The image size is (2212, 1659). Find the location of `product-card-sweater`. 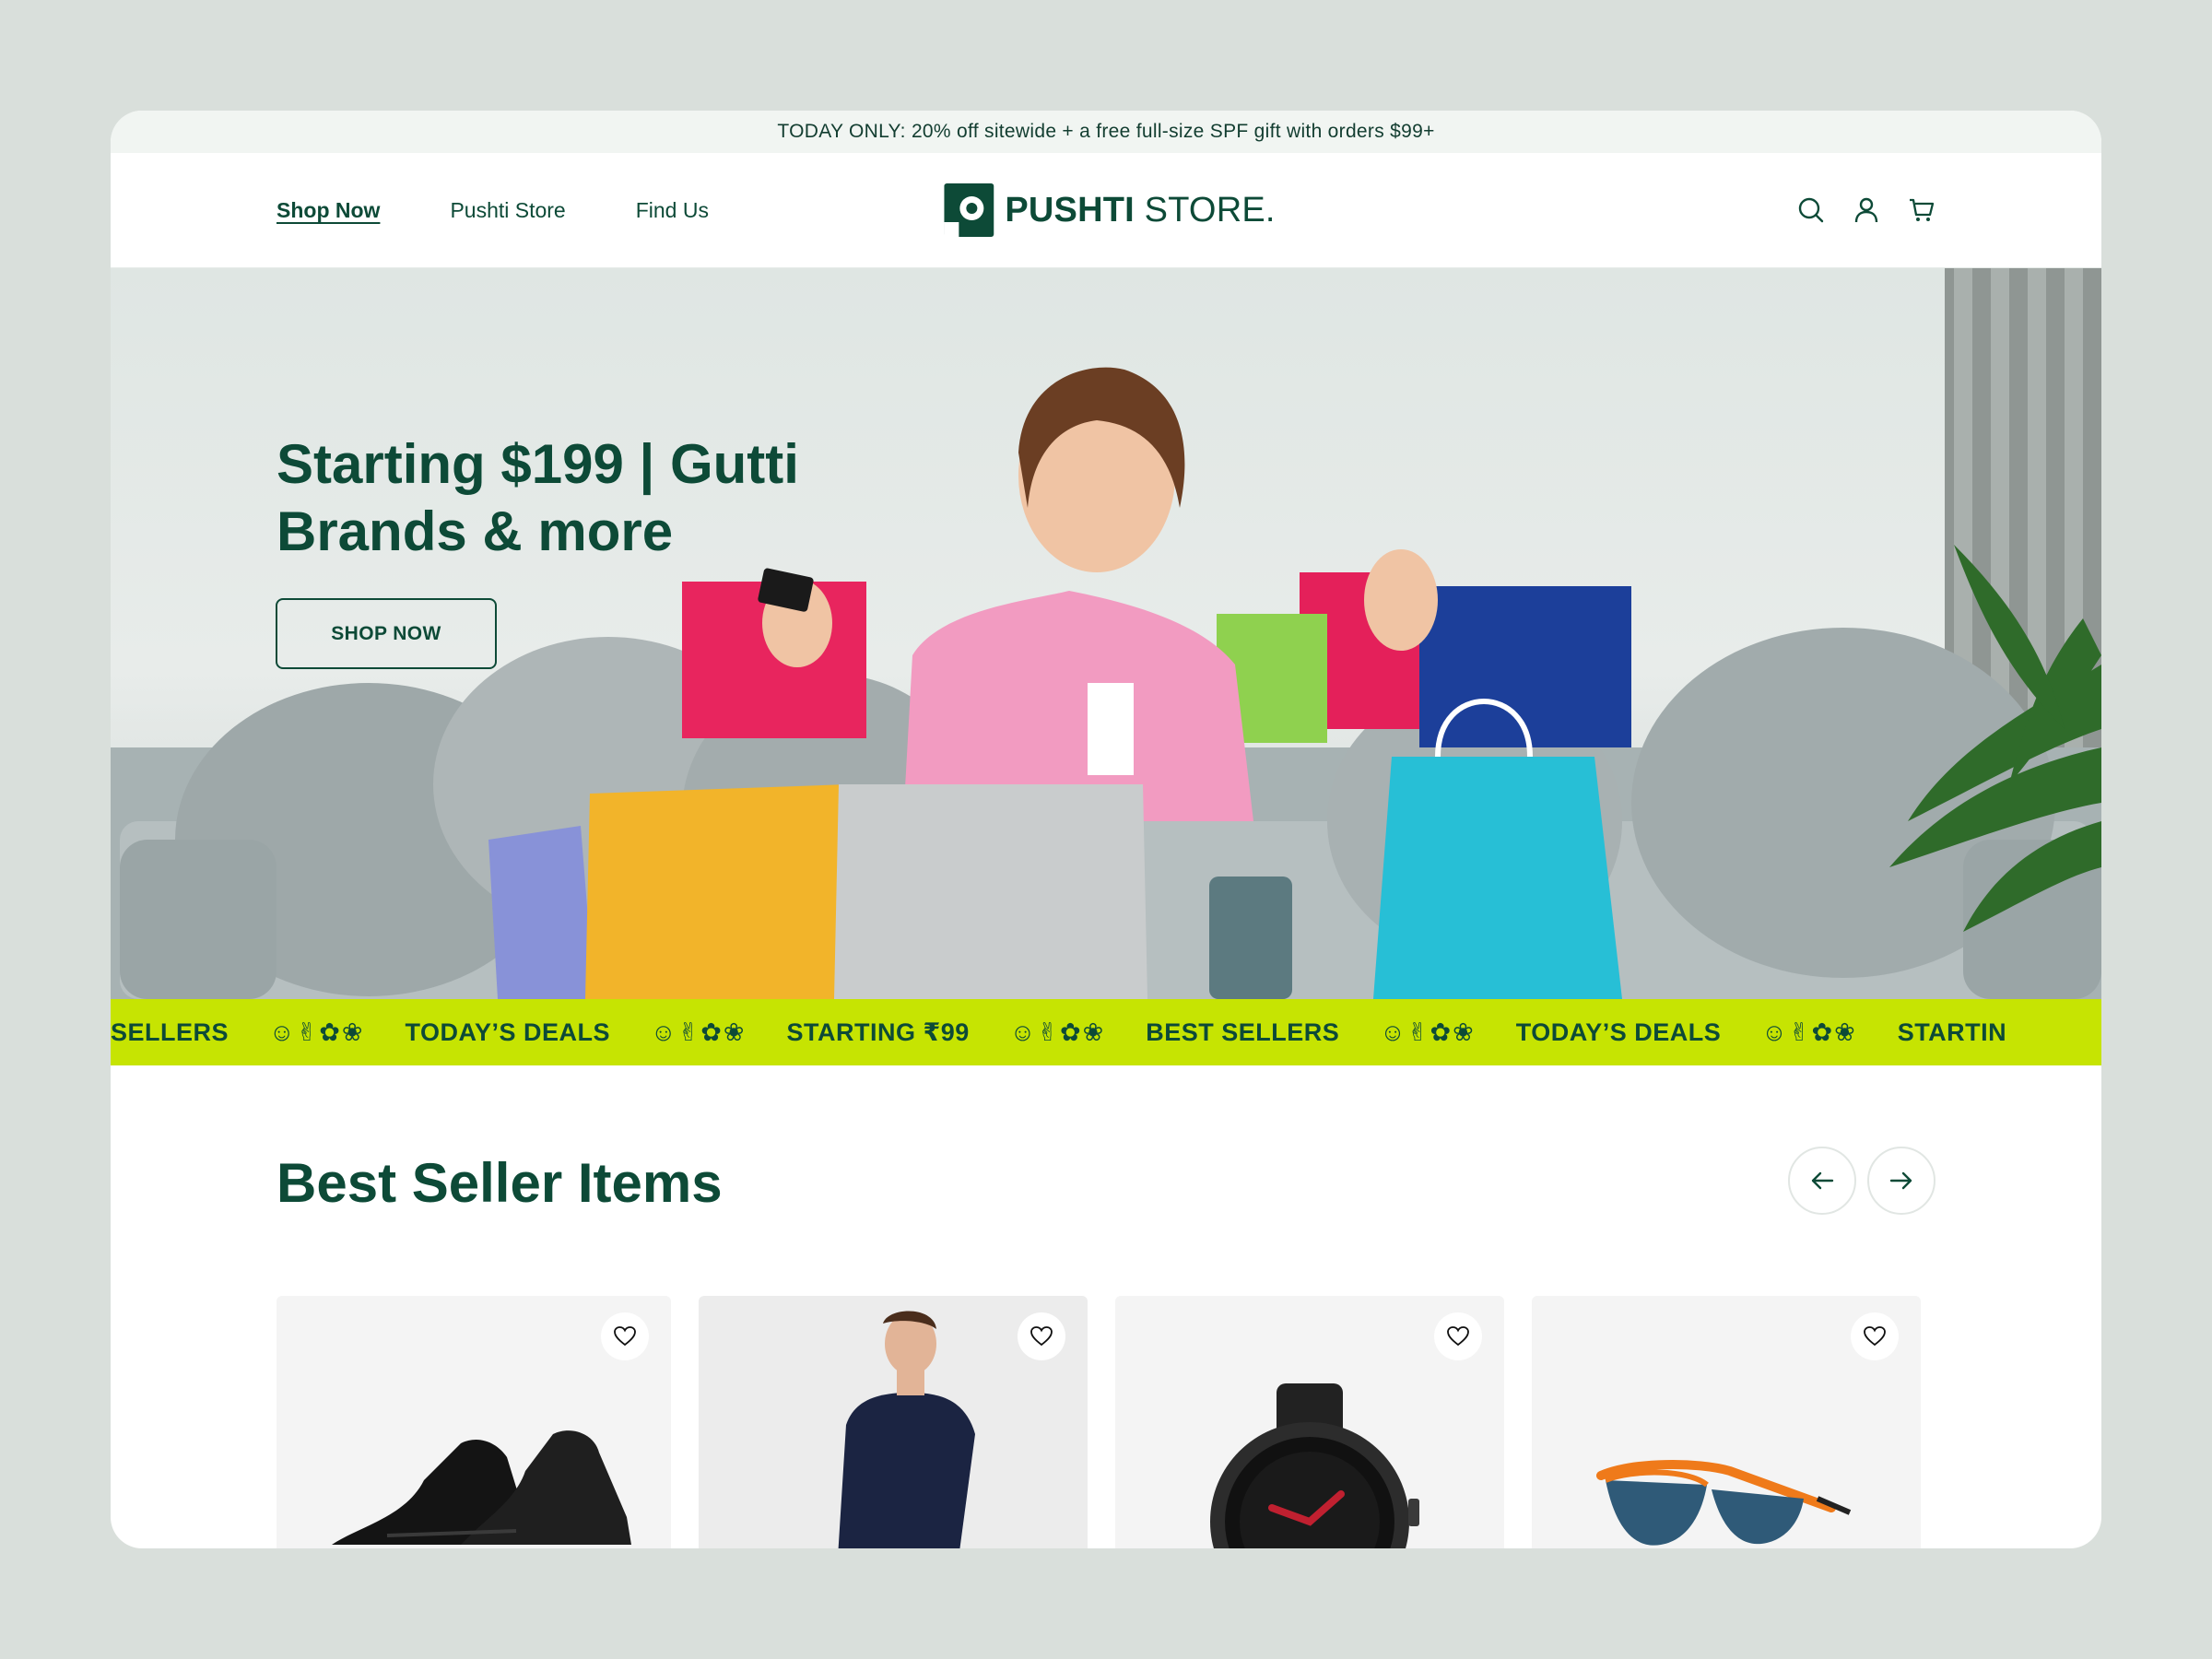

product-card-sweater is located at coordinates (893, 1422).